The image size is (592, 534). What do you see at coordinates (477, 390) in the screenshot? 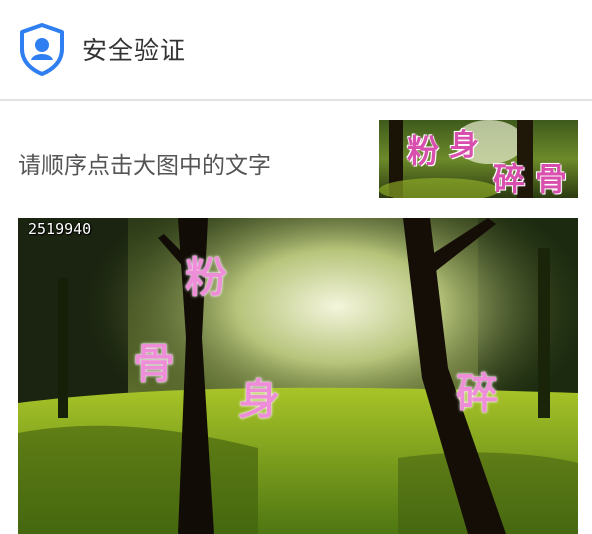
I see `captcha-char-4: 碎` at bounding box center [477, 390].